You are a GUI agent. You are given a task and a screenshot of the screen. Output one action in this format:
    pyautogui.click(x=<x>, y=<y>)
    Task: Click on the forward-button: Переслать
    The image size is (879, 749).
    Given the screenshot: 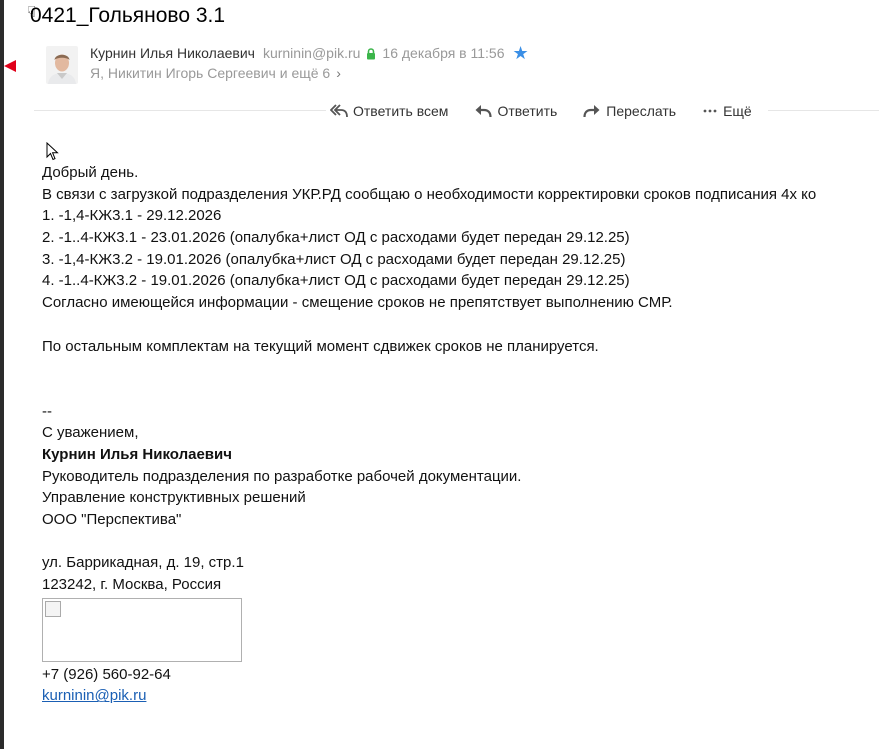 What is the action you would take?
    pyautogui.click(x=629, y=111)
    